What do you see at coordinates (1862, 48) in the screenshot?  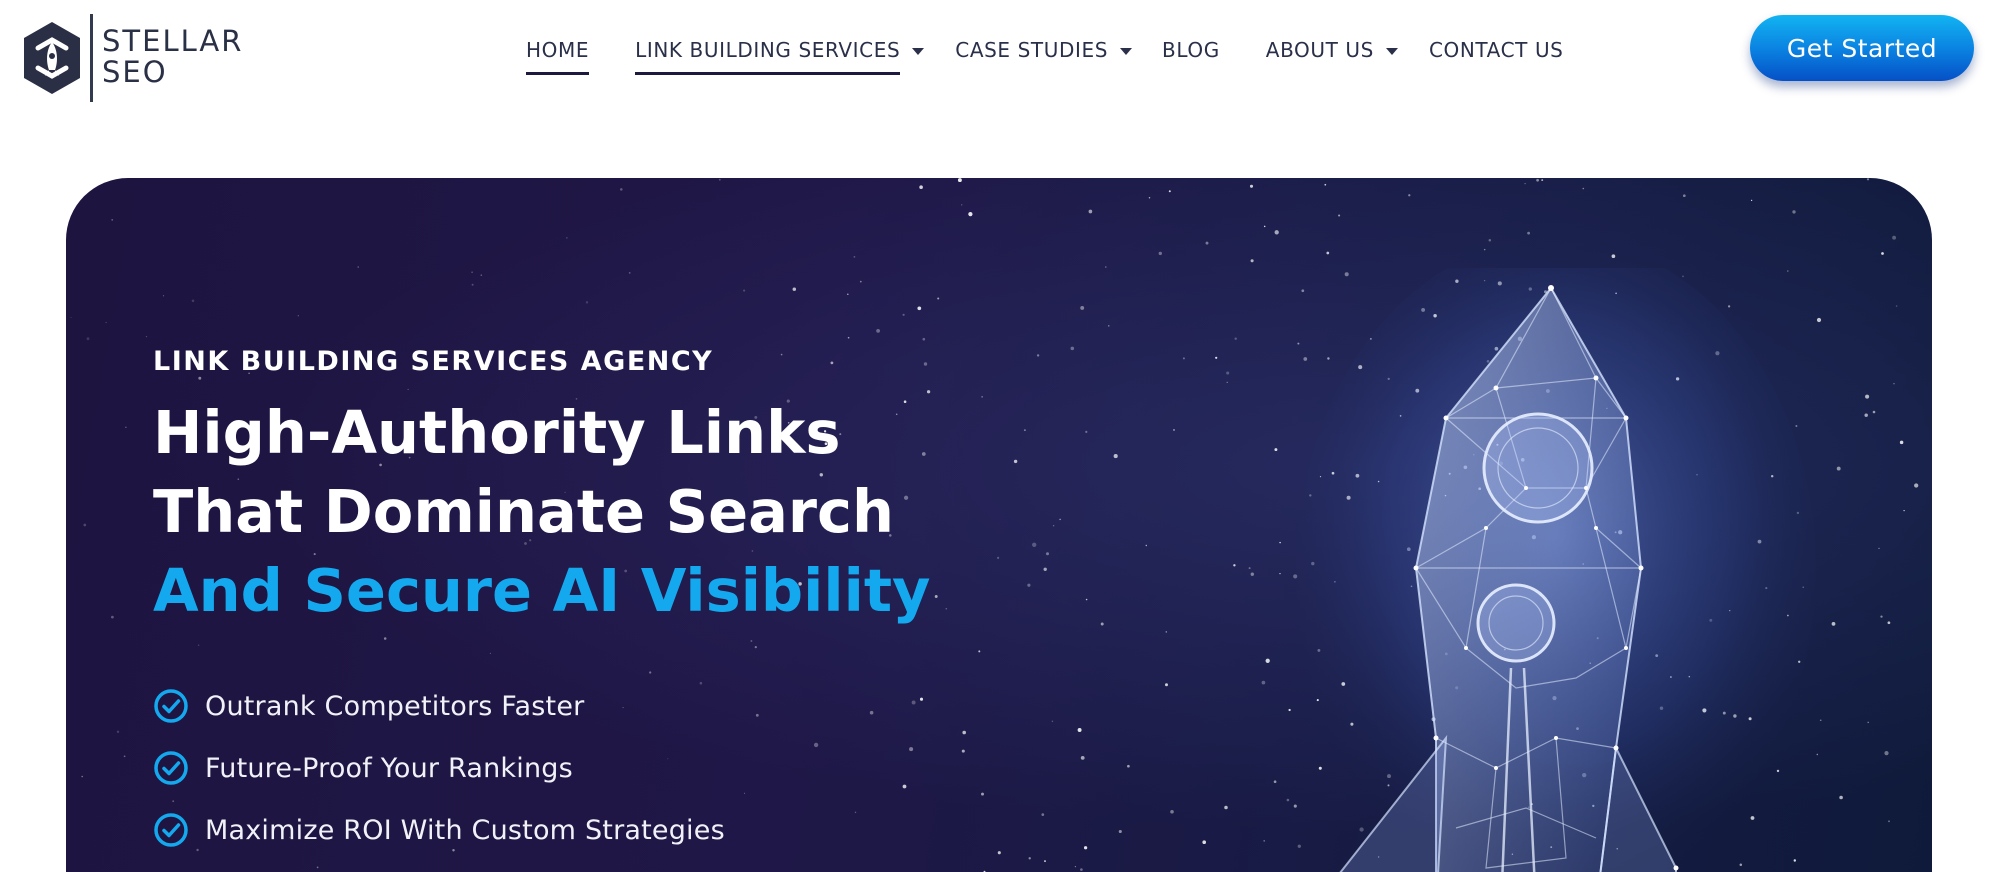 I see `get-started-button: Get Started` at bounding box center [1862, 48].